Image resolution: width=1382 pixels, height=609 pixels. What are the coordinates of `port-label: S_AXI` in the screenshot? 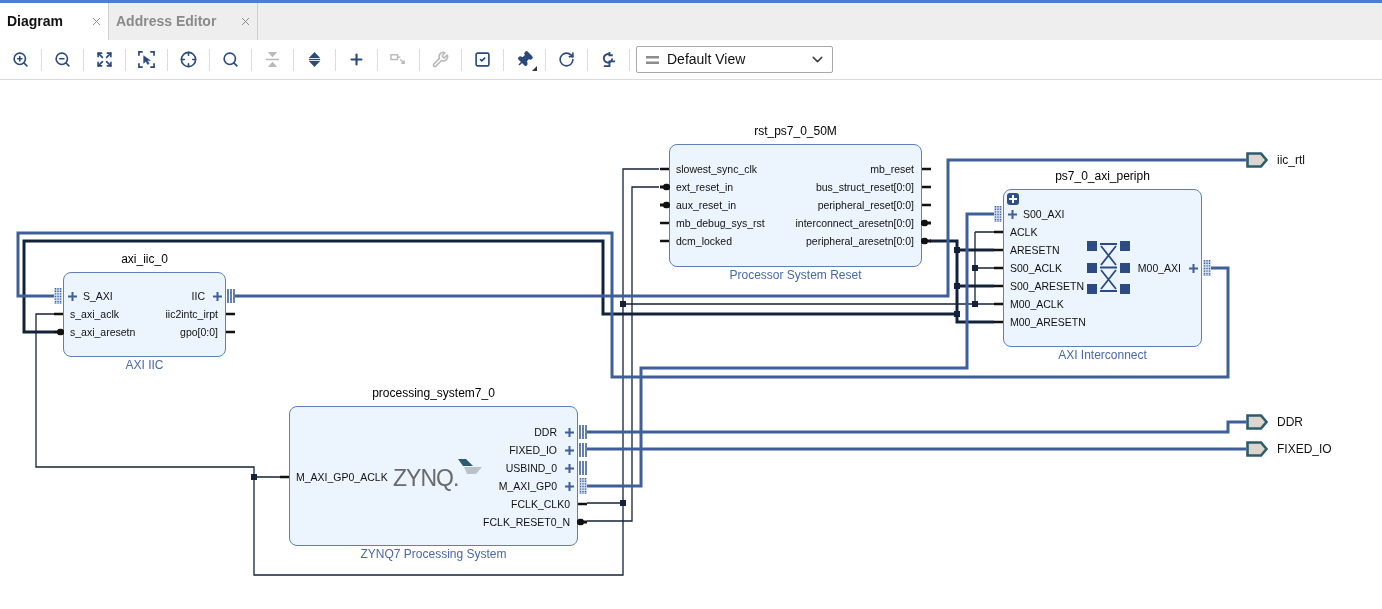 It's located at (98, 296).